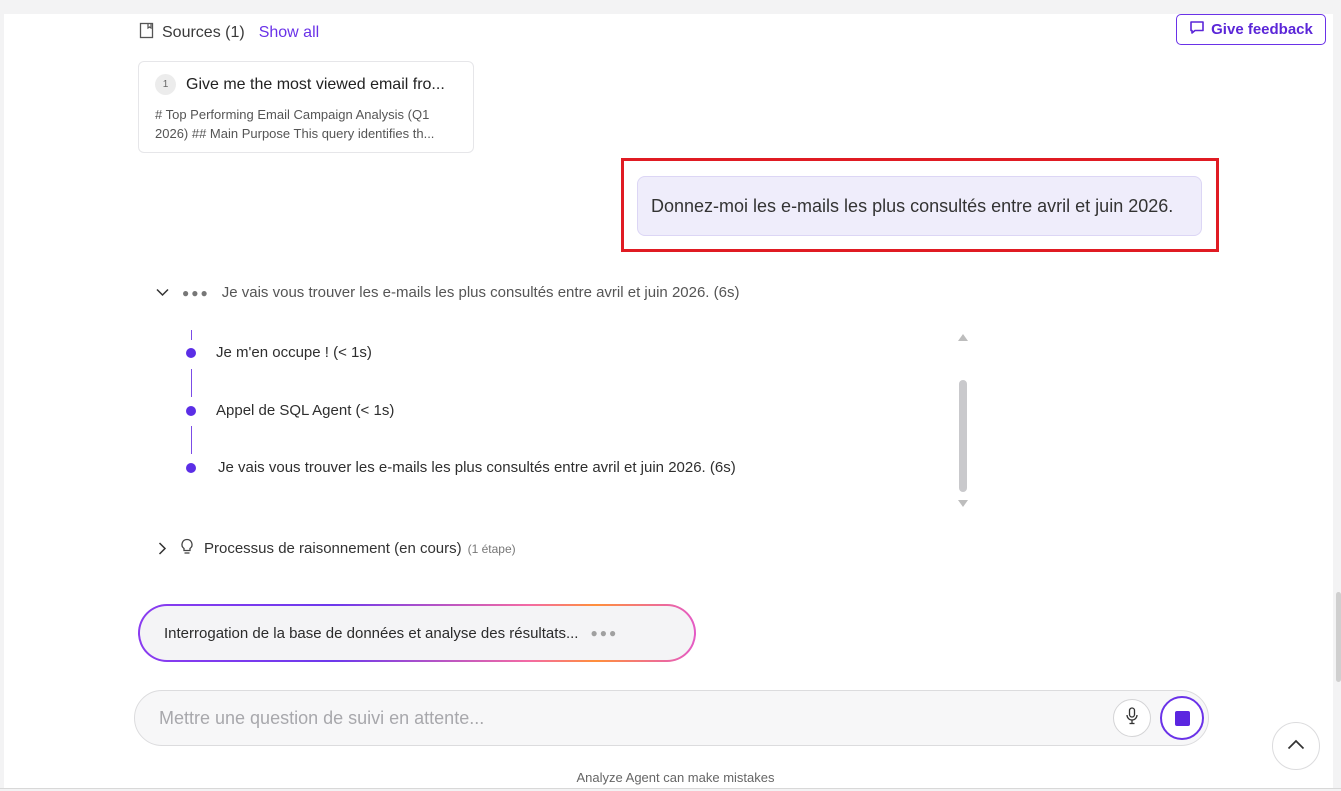 The height and width of the screenshot is (791, 1341). What do you see at coordinates (624, 718) in the screenshot?
I see `followup-input` at bounding box center [624, 718].